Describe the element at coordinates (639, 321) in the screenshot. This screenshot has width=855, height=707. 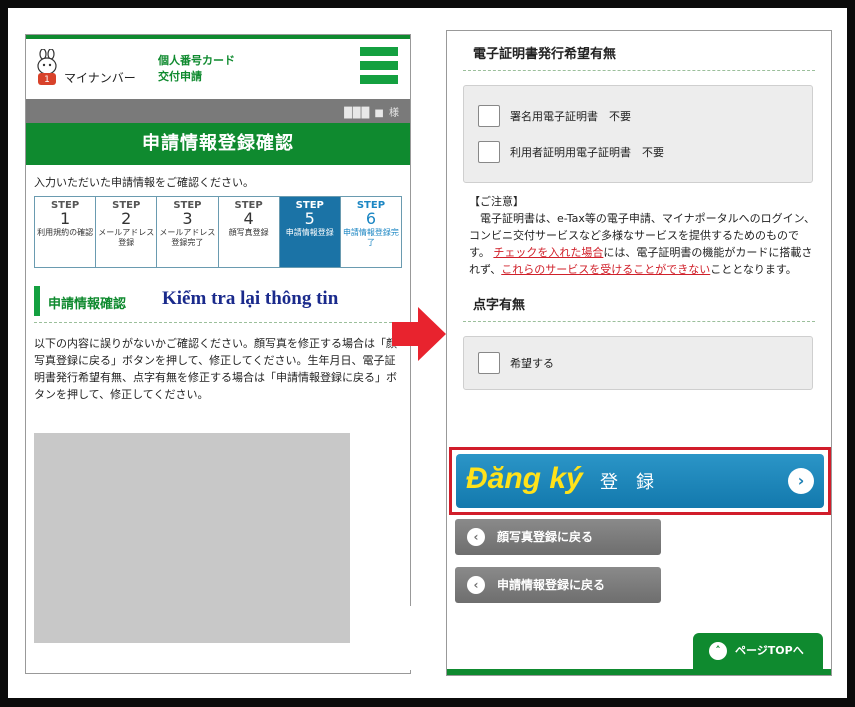
I see `braille-divider` at that location.